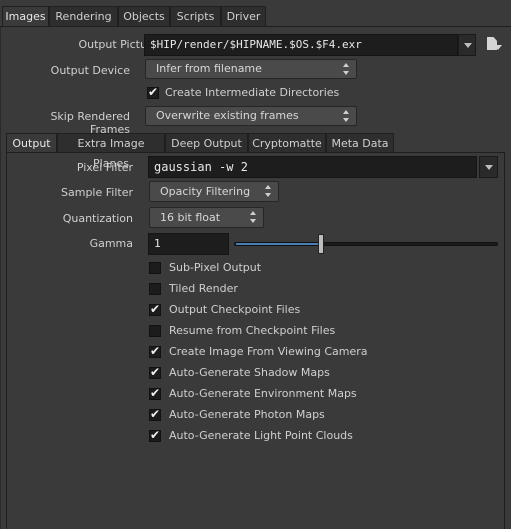  I want to click on sample-filter-label: Sample Filter, so click(97, 192).